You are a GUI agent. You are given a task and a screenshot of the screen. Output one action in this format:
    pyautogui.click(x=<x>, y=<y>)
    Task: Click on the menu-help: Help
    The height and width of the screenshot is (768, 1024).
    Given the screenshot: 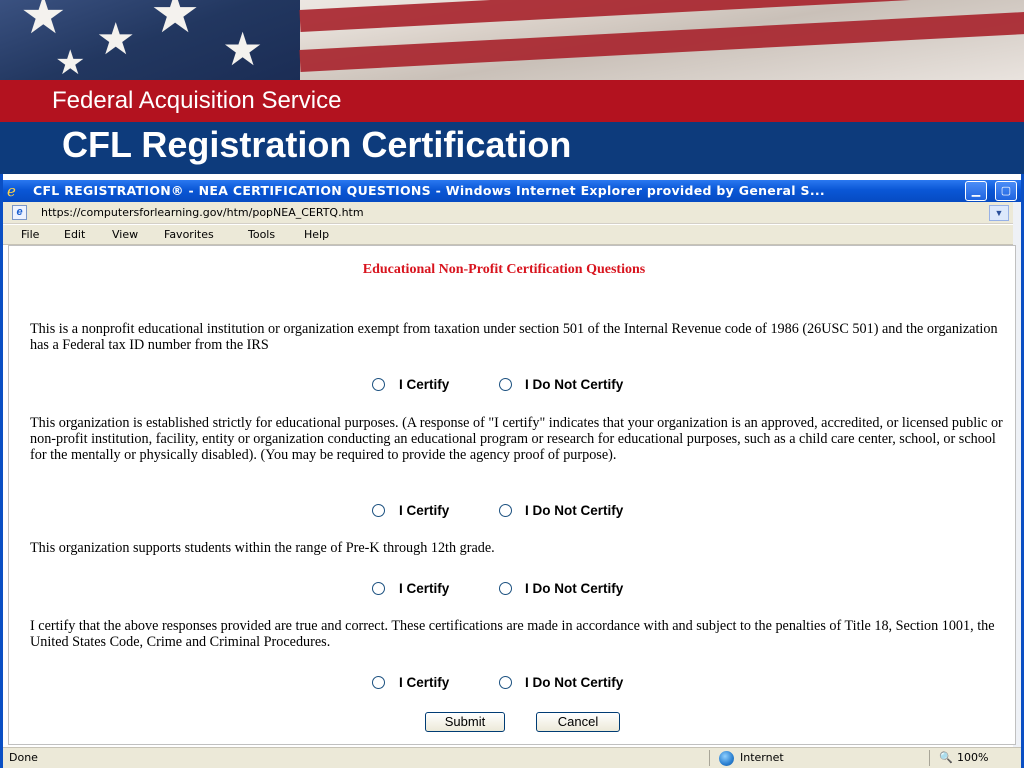 What is the action you would take?
    pyautogui.click(x=316, y=234)
    